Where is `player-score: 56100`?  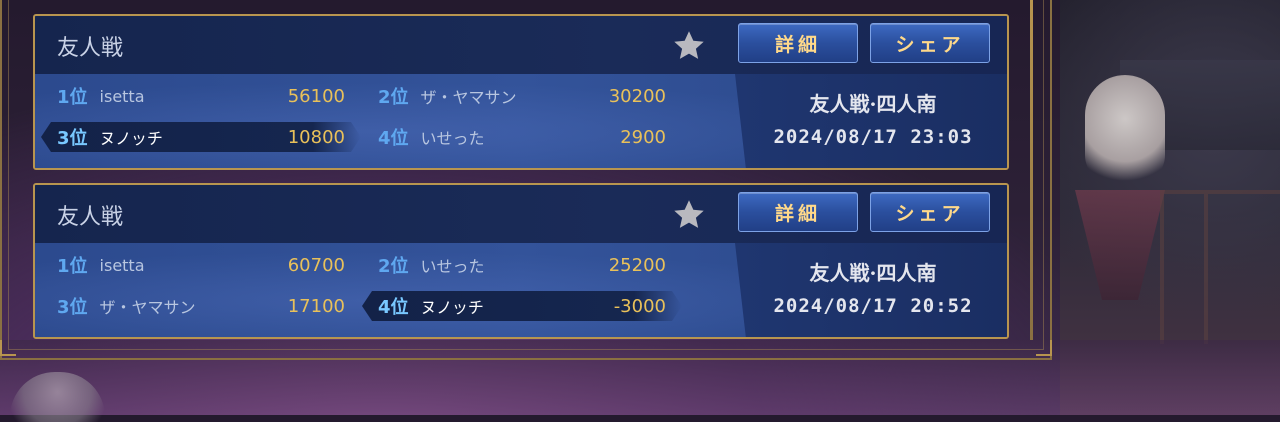
player-score: 56100 is located at coordinates (316, 96).